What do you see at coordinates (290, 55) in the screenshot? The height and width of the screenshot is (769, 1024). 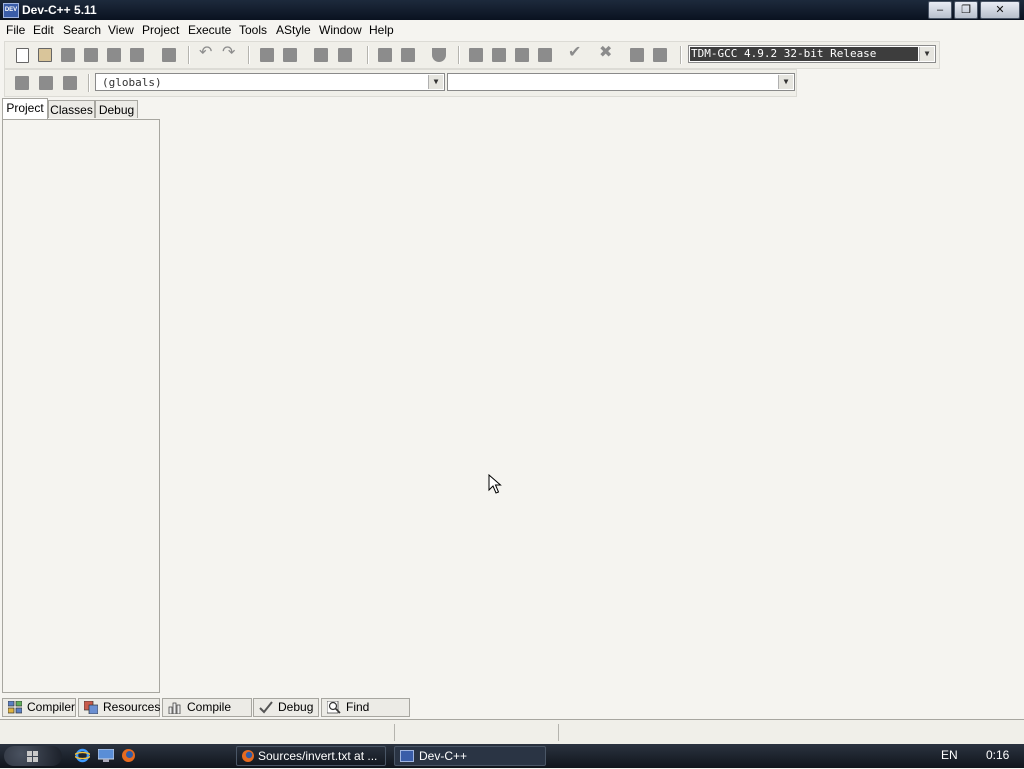 I see `replace-icon` at bounding box center [290, 55].